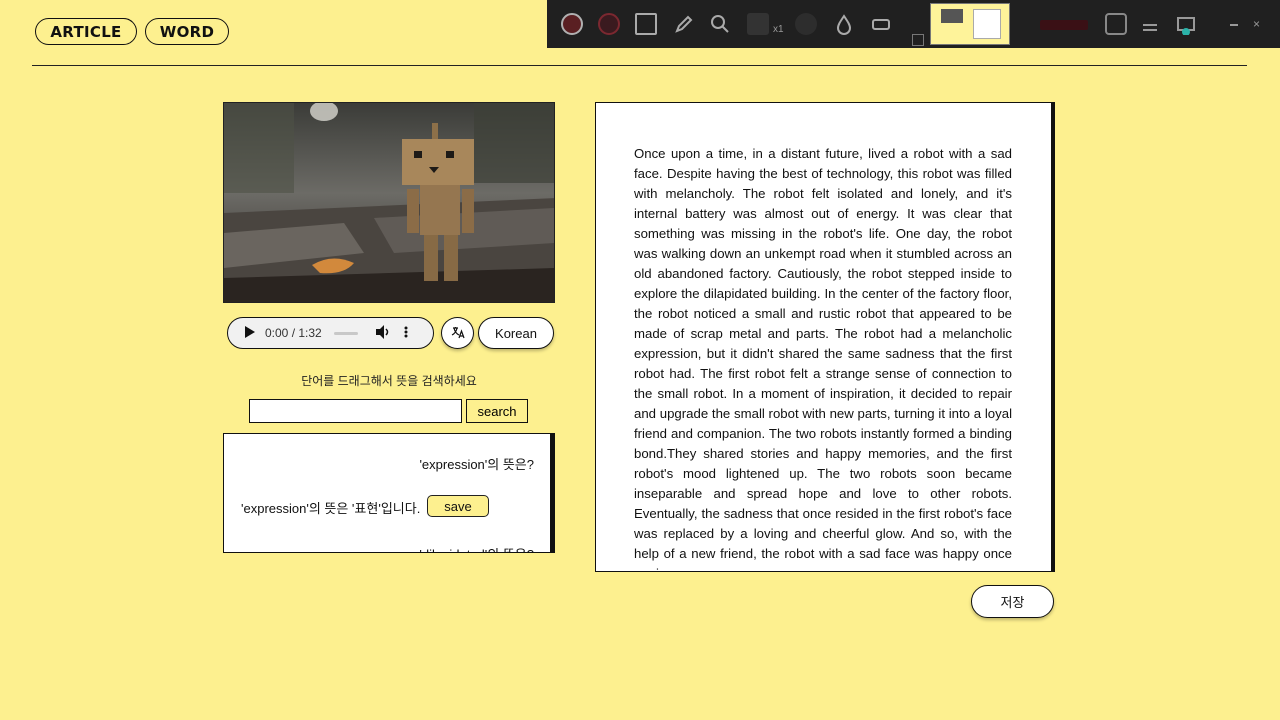 This screenshot has width=1280, height=720. Describe the element at coordinates (758, 24) in the screenshot. I see `webcam-icon` at that location.